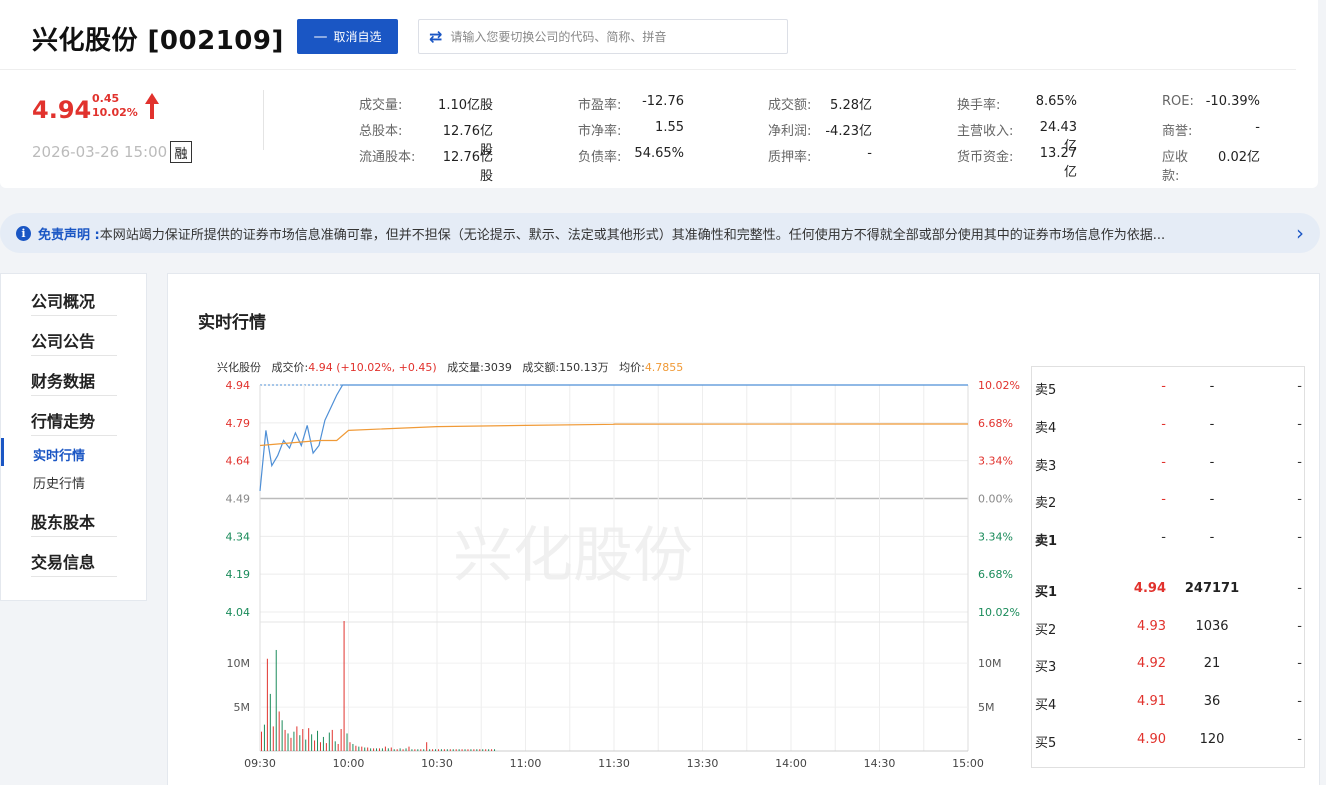  I want to click on disclaimer-title: 免责声明 :, so click(69, 235).